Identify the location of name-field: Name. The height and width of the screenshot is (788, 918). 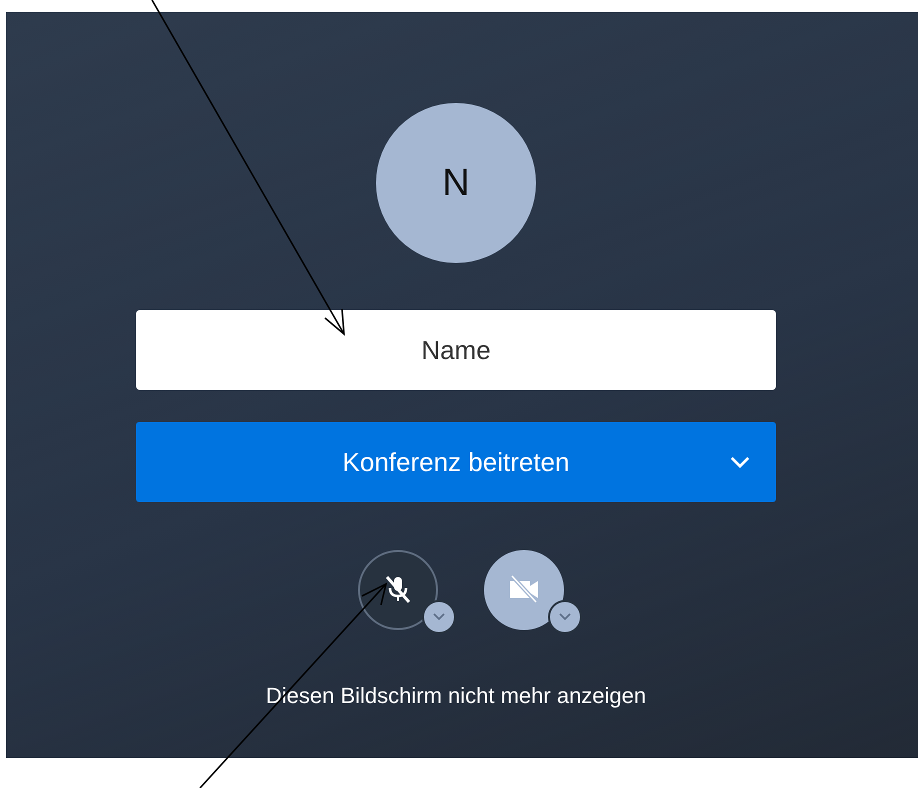
(456, 350).